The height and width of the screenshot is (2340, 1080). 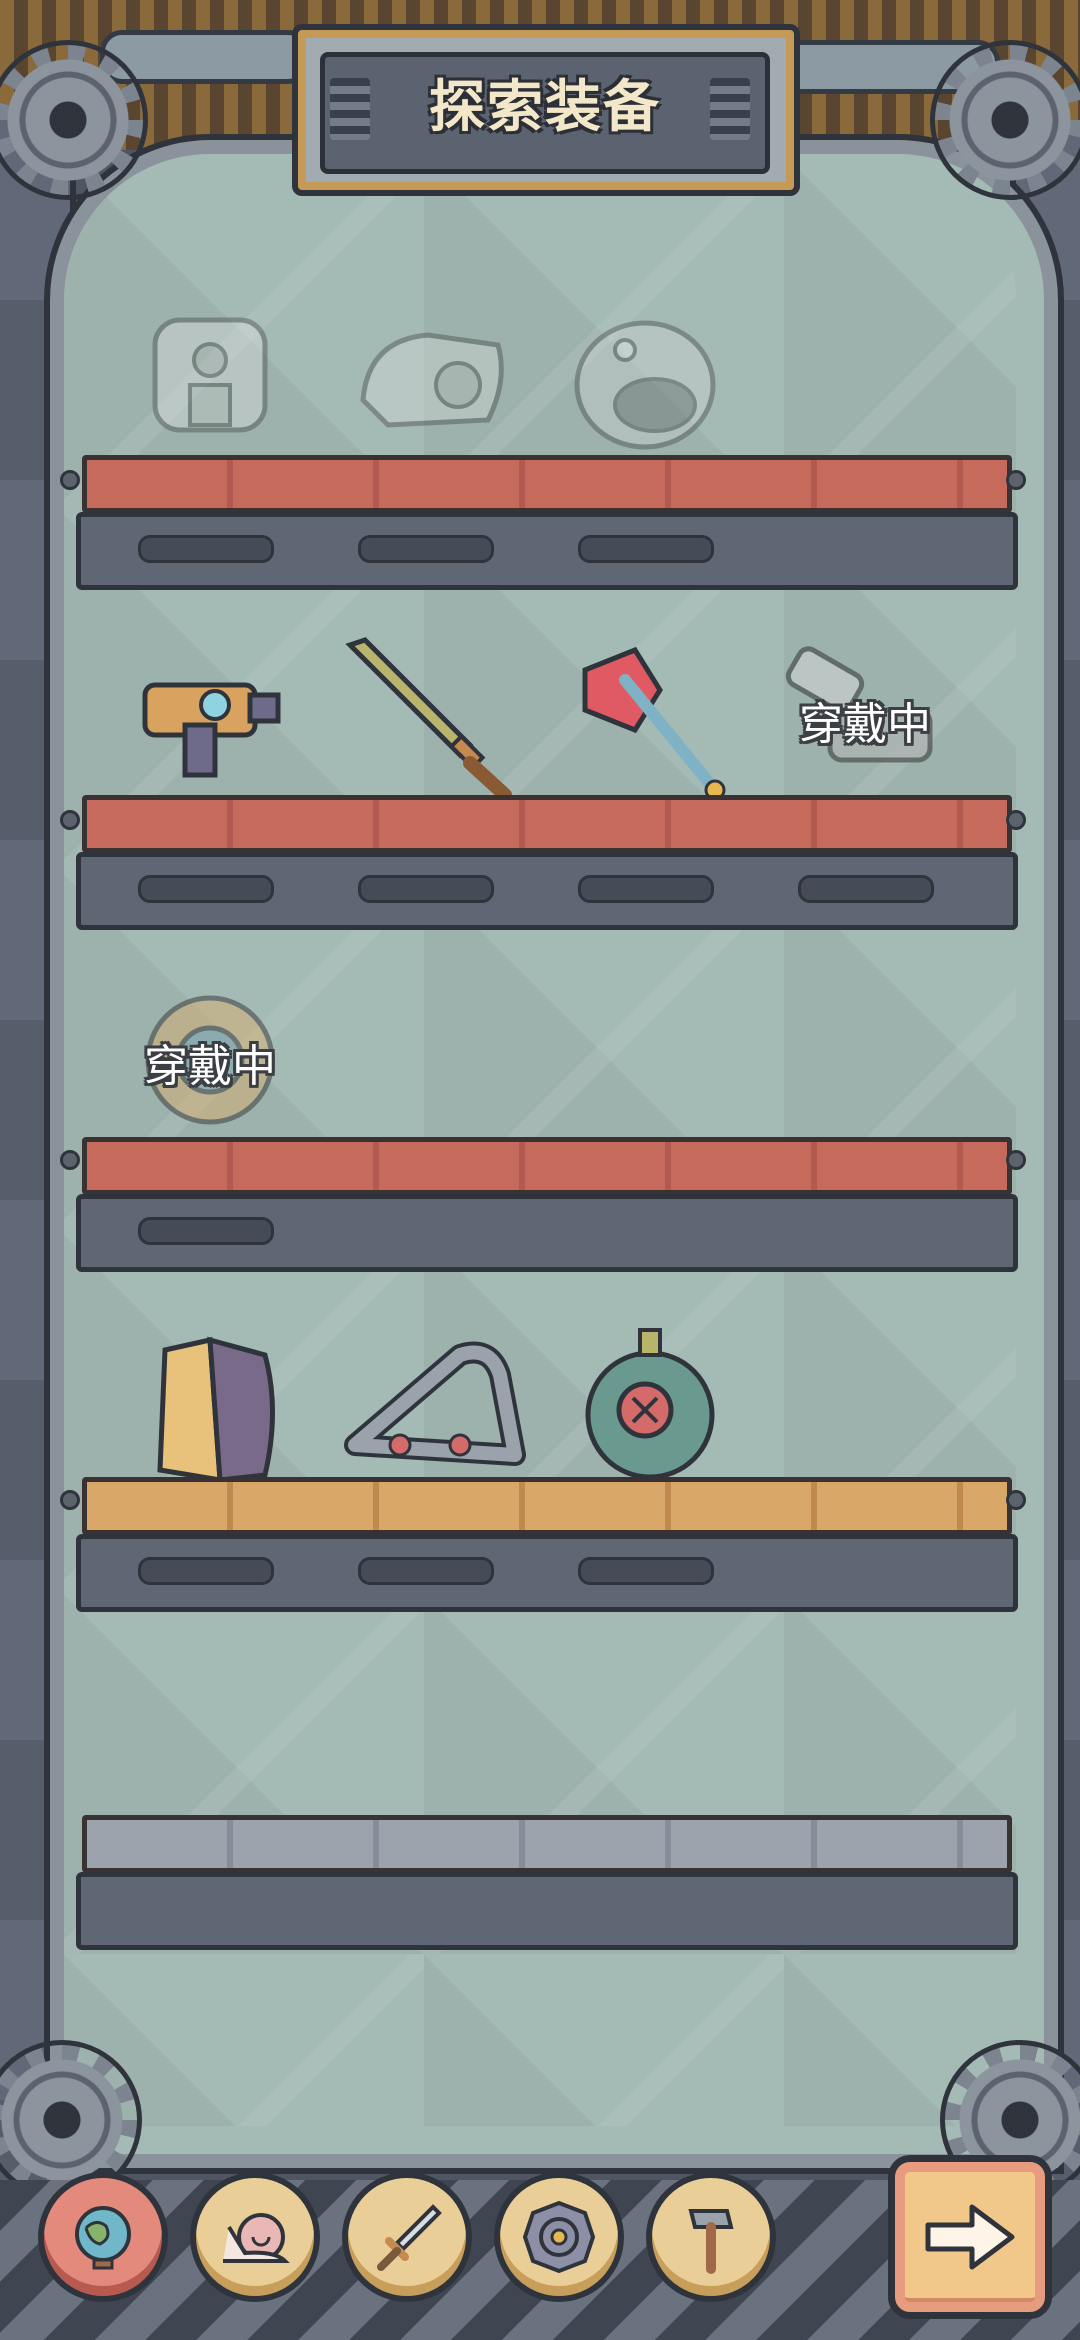 I want to click on next-button, so click(x=970, y=2237).